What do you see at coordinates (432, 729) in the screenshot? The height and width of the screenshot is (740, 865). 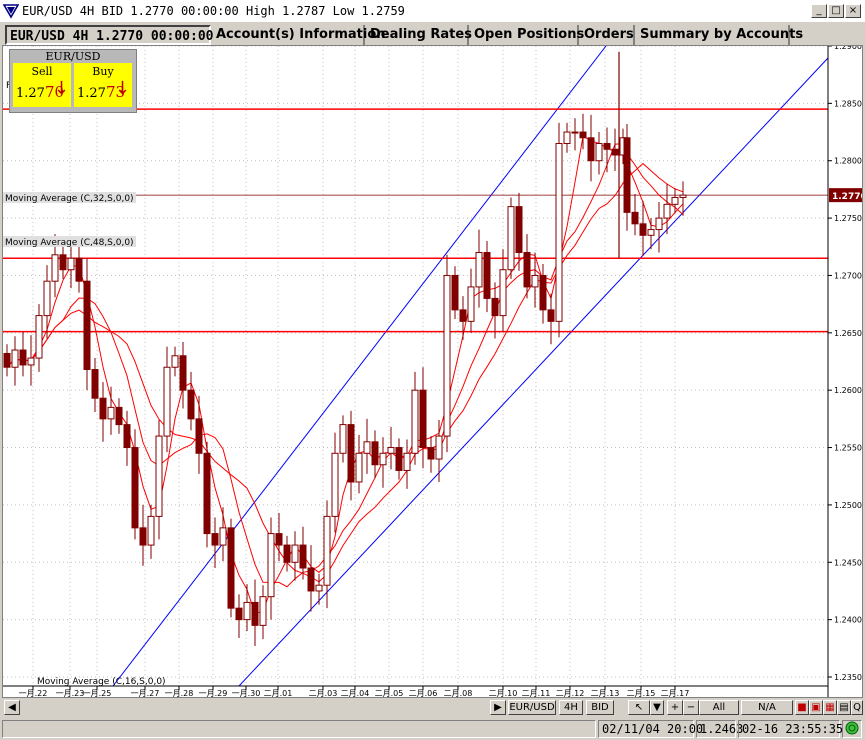 I see `status-bar: 02/11/04 20:00 1.2463 02-16 23:55:35` at bounding box center [432, 729].